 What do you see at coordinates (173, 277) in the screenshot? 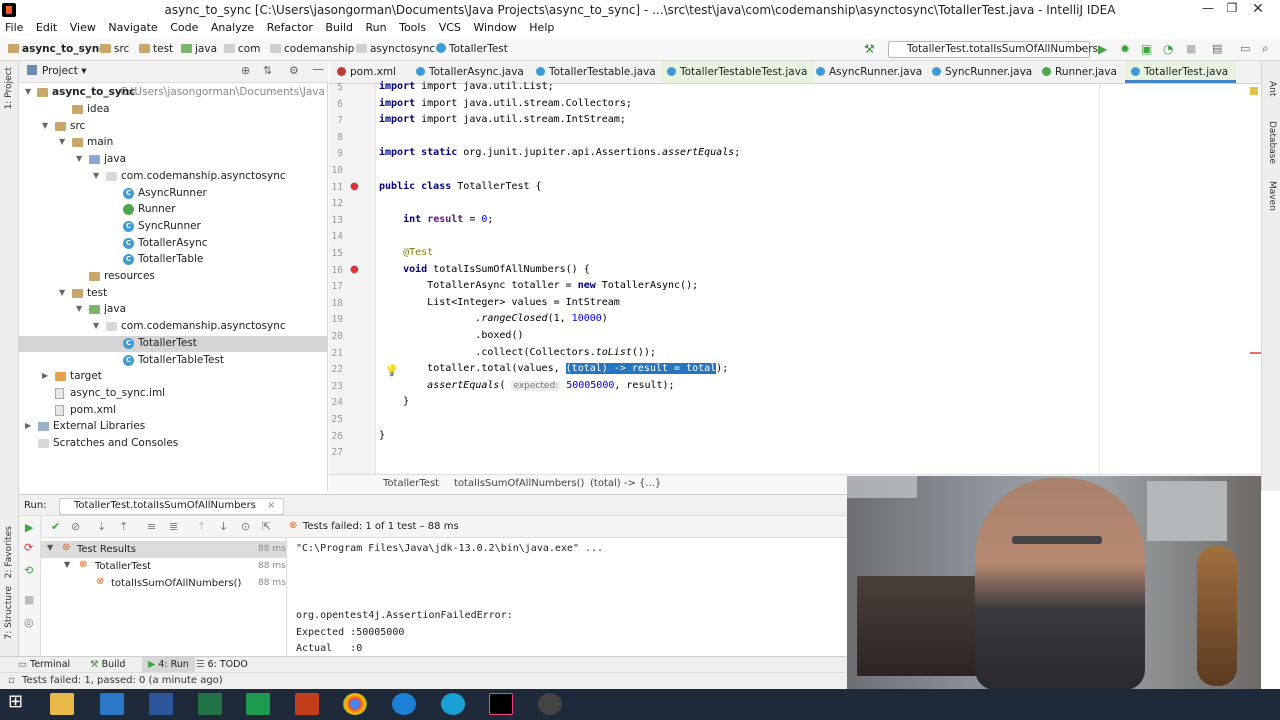
I see `tree-item: resources` at bounding box center [173, 277].